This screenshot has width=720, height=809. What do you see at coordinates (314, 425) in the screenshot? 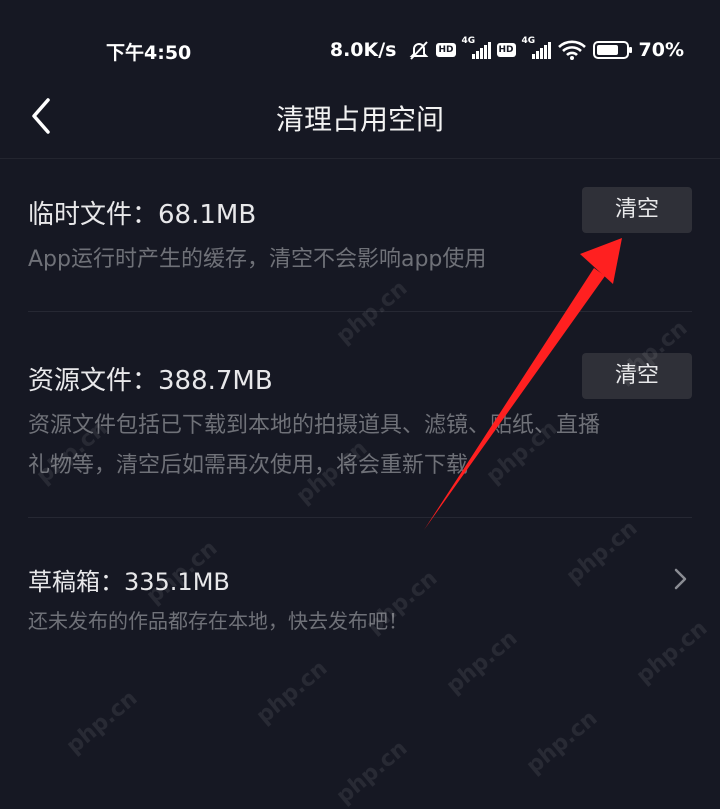
I see `resource-files-description-line1: 资源文件包括已下载到本地的拍摄道具、滤镜、贴纸、直播` at bounding box center [314, 425].